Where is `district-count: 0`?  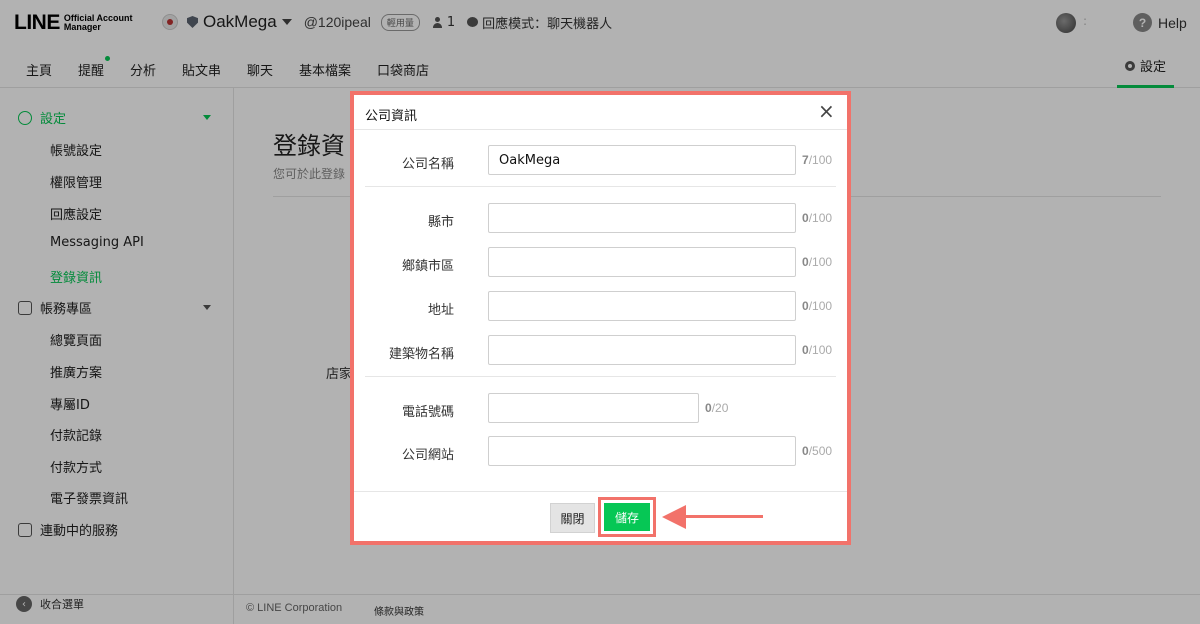
district-count: 0 is located at coordinates (805, 262).